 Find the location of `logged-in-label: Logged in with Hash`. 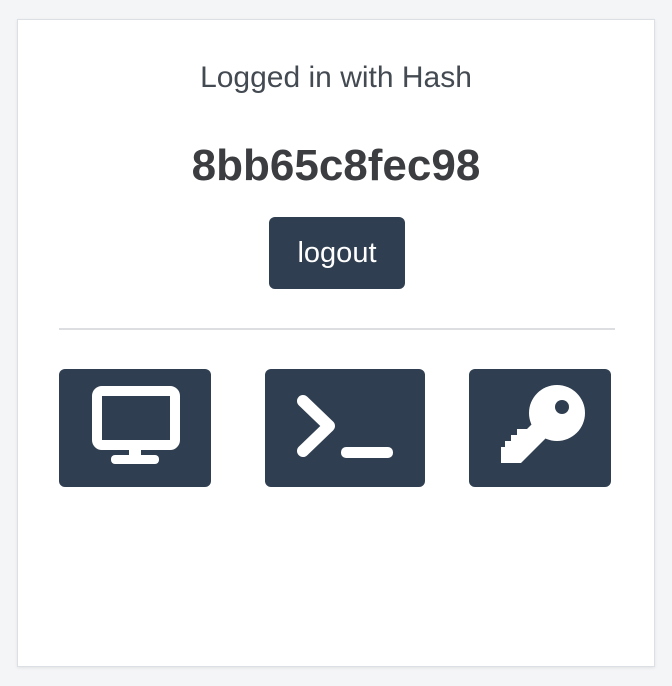

logged-in-label: Logged in with Hash is located at coordinates (336, 77).